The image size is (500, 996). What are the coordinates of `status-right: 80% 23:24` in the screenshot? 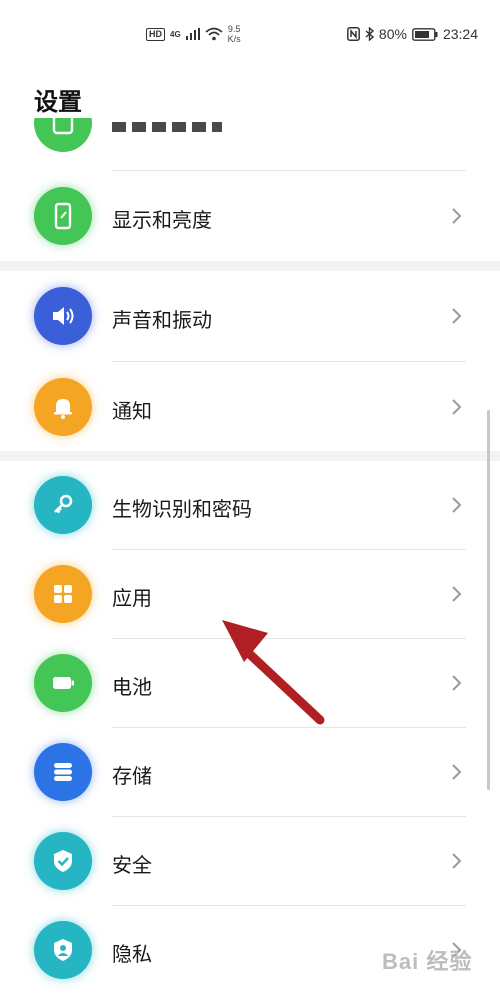 It's located at (412, 34).